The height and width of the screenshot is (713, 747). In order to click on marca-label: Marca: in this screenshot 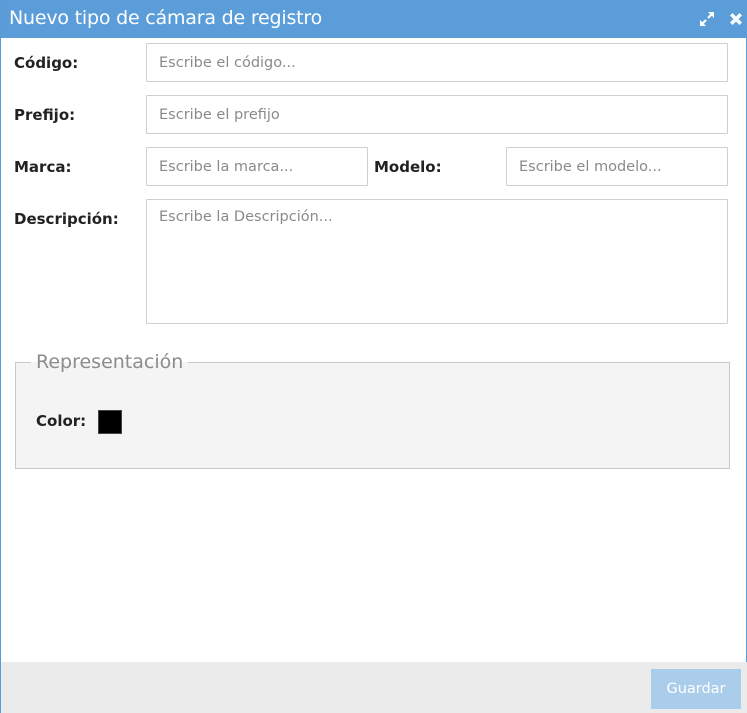, I will do `click(43, 167)`.